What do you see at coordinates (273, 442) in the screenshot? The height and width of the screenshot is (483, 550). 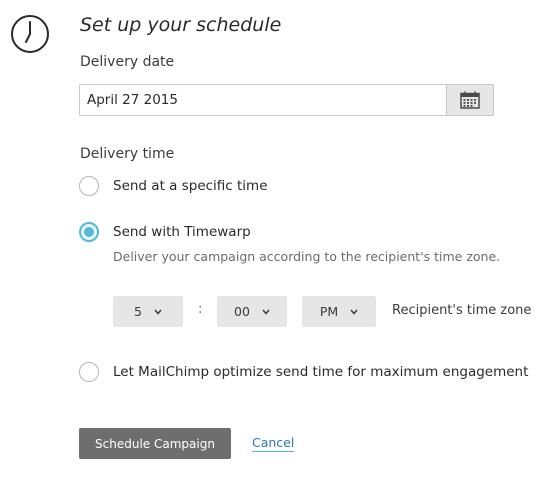 I see `cancel-link: Cancel` at bounding box center [273, 442].